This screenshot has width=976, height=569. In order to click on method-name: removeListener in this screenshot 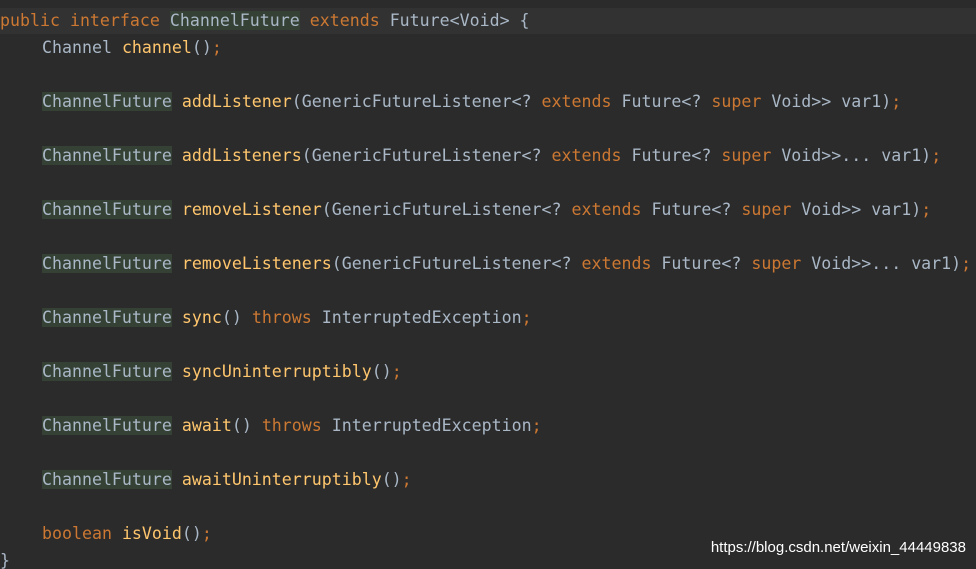, I will do `click(251, 209)`.